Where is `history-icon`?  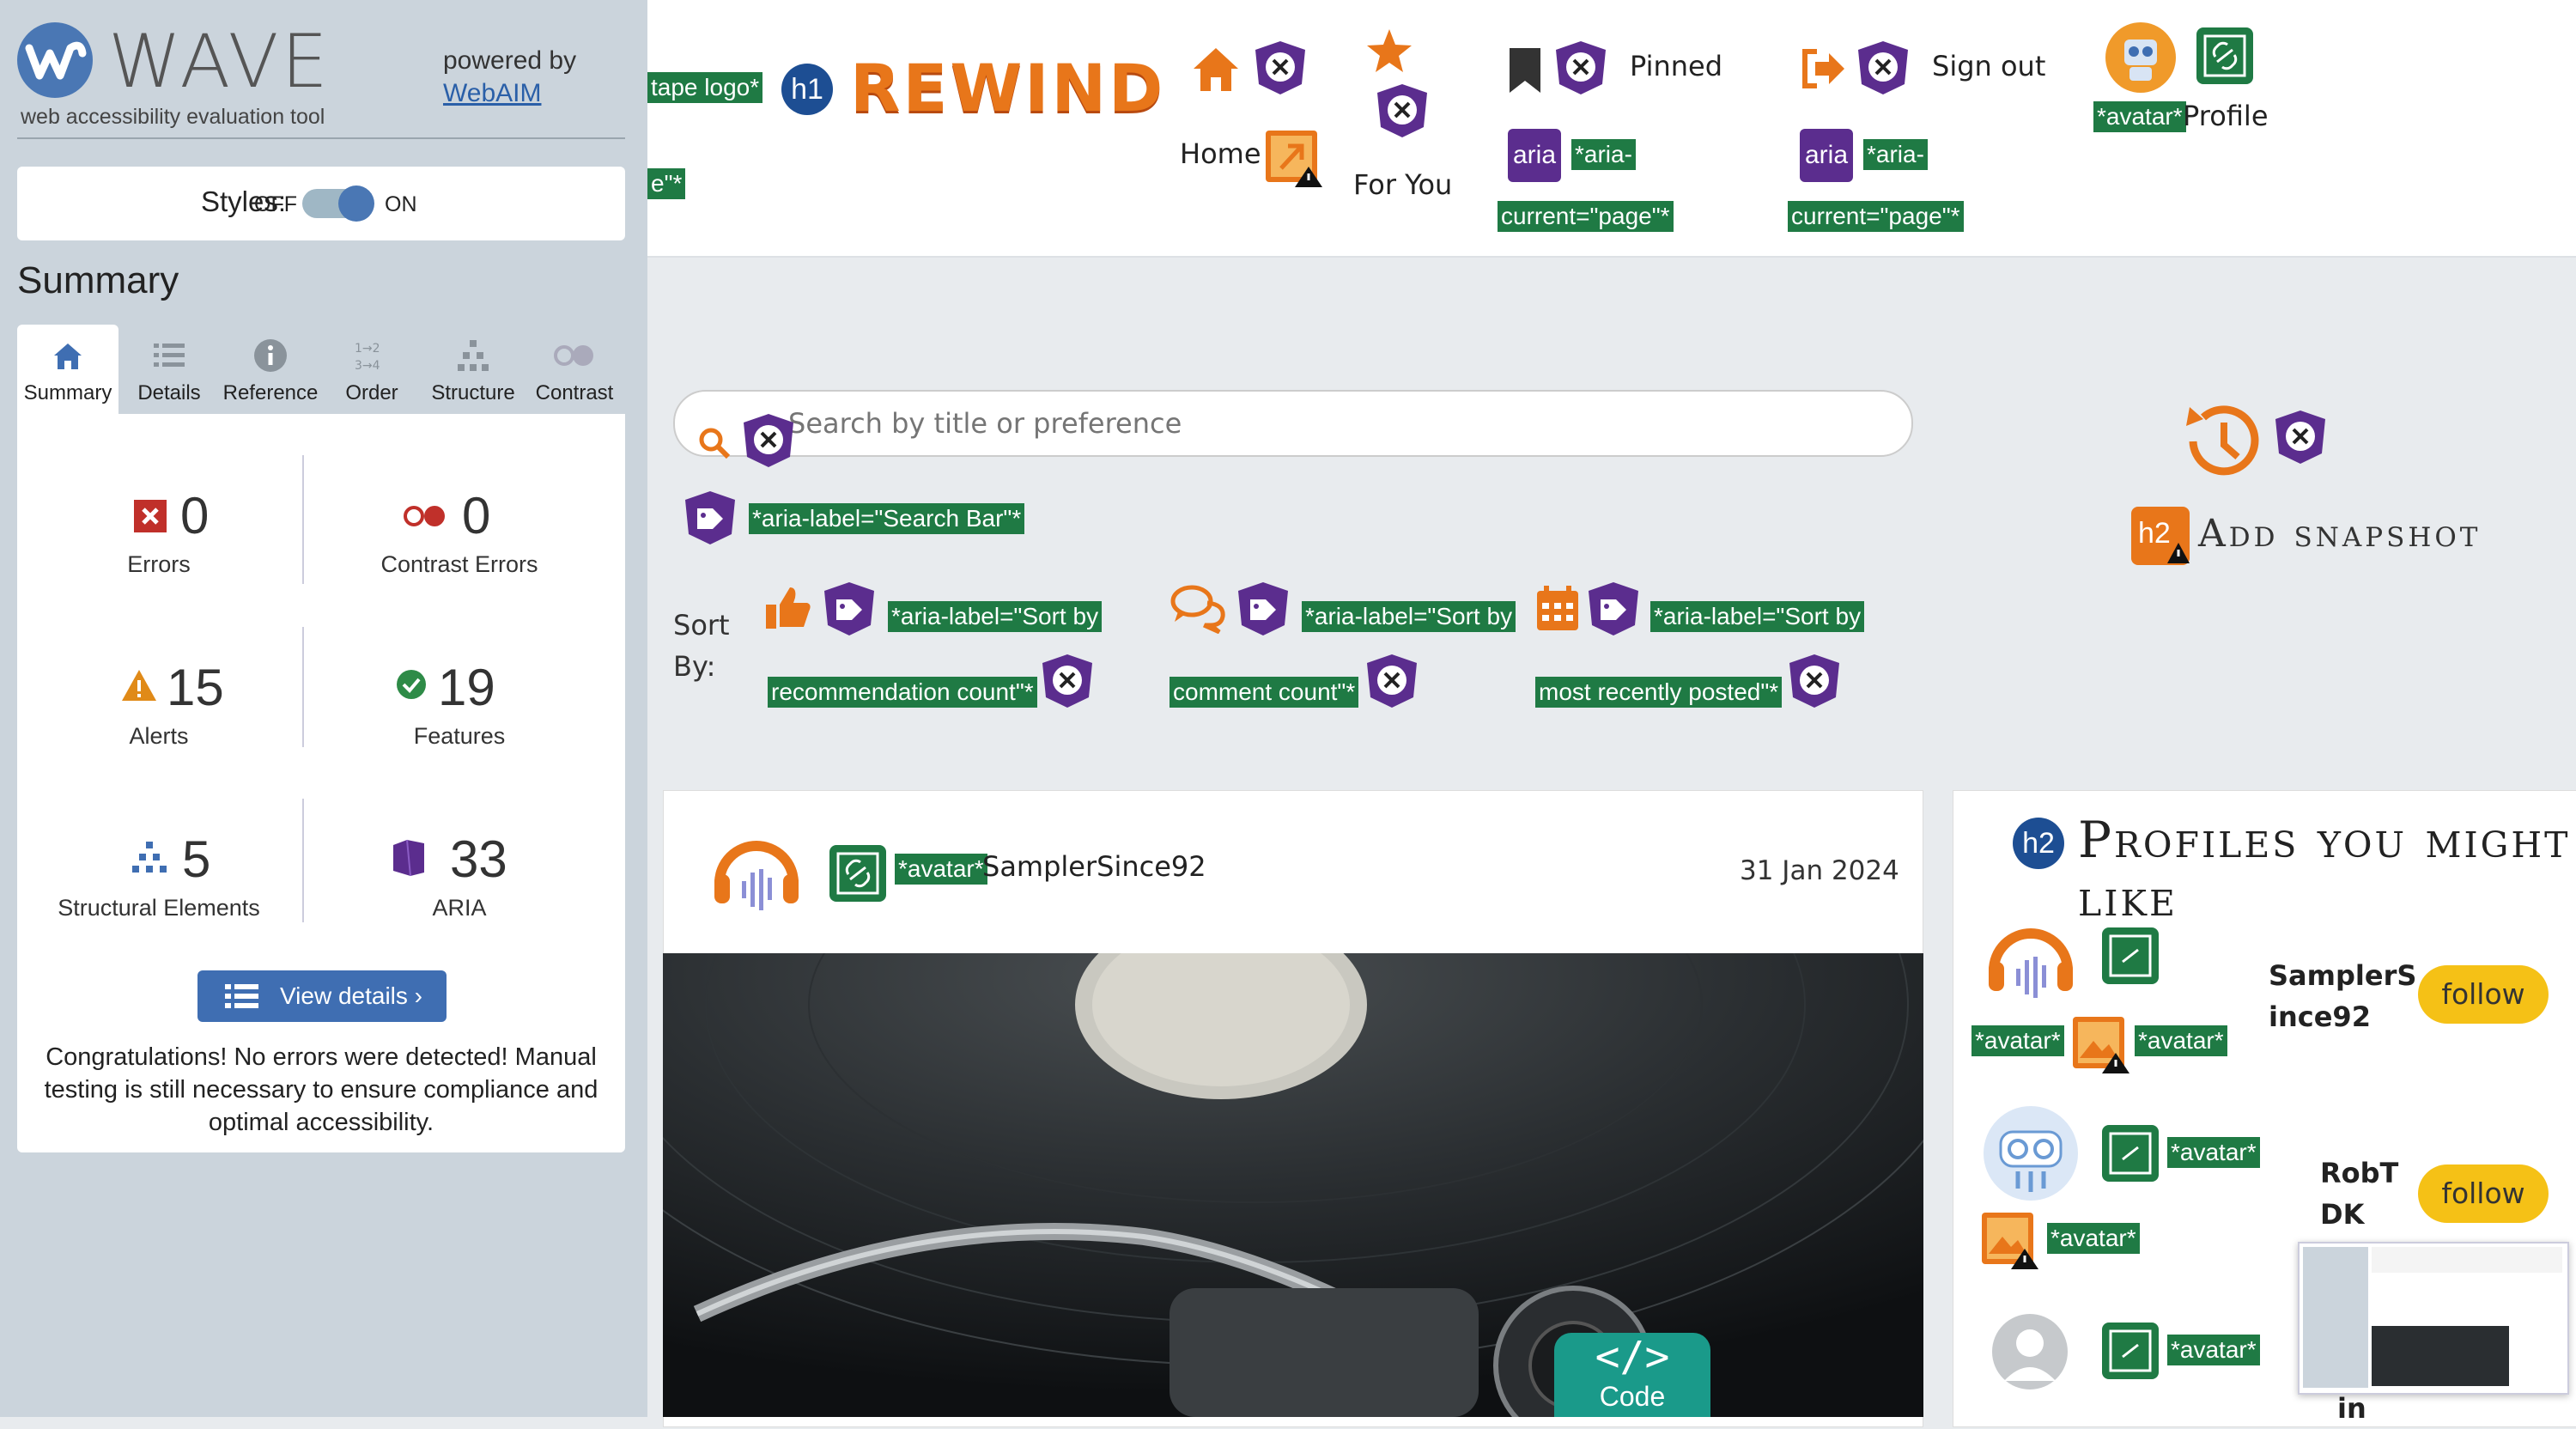
history-icon is located at coordinates (2222, 441).